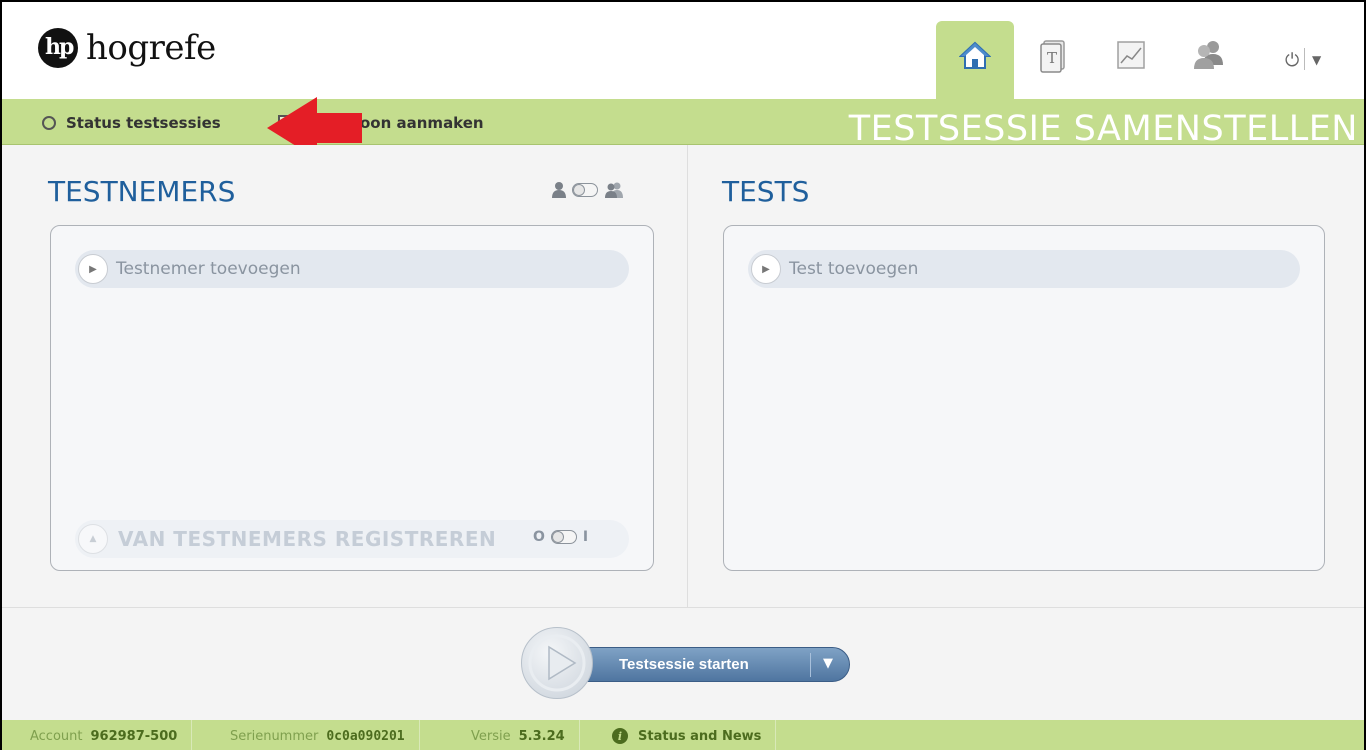  I want to click on status-circle-icon, so click(49, 123).